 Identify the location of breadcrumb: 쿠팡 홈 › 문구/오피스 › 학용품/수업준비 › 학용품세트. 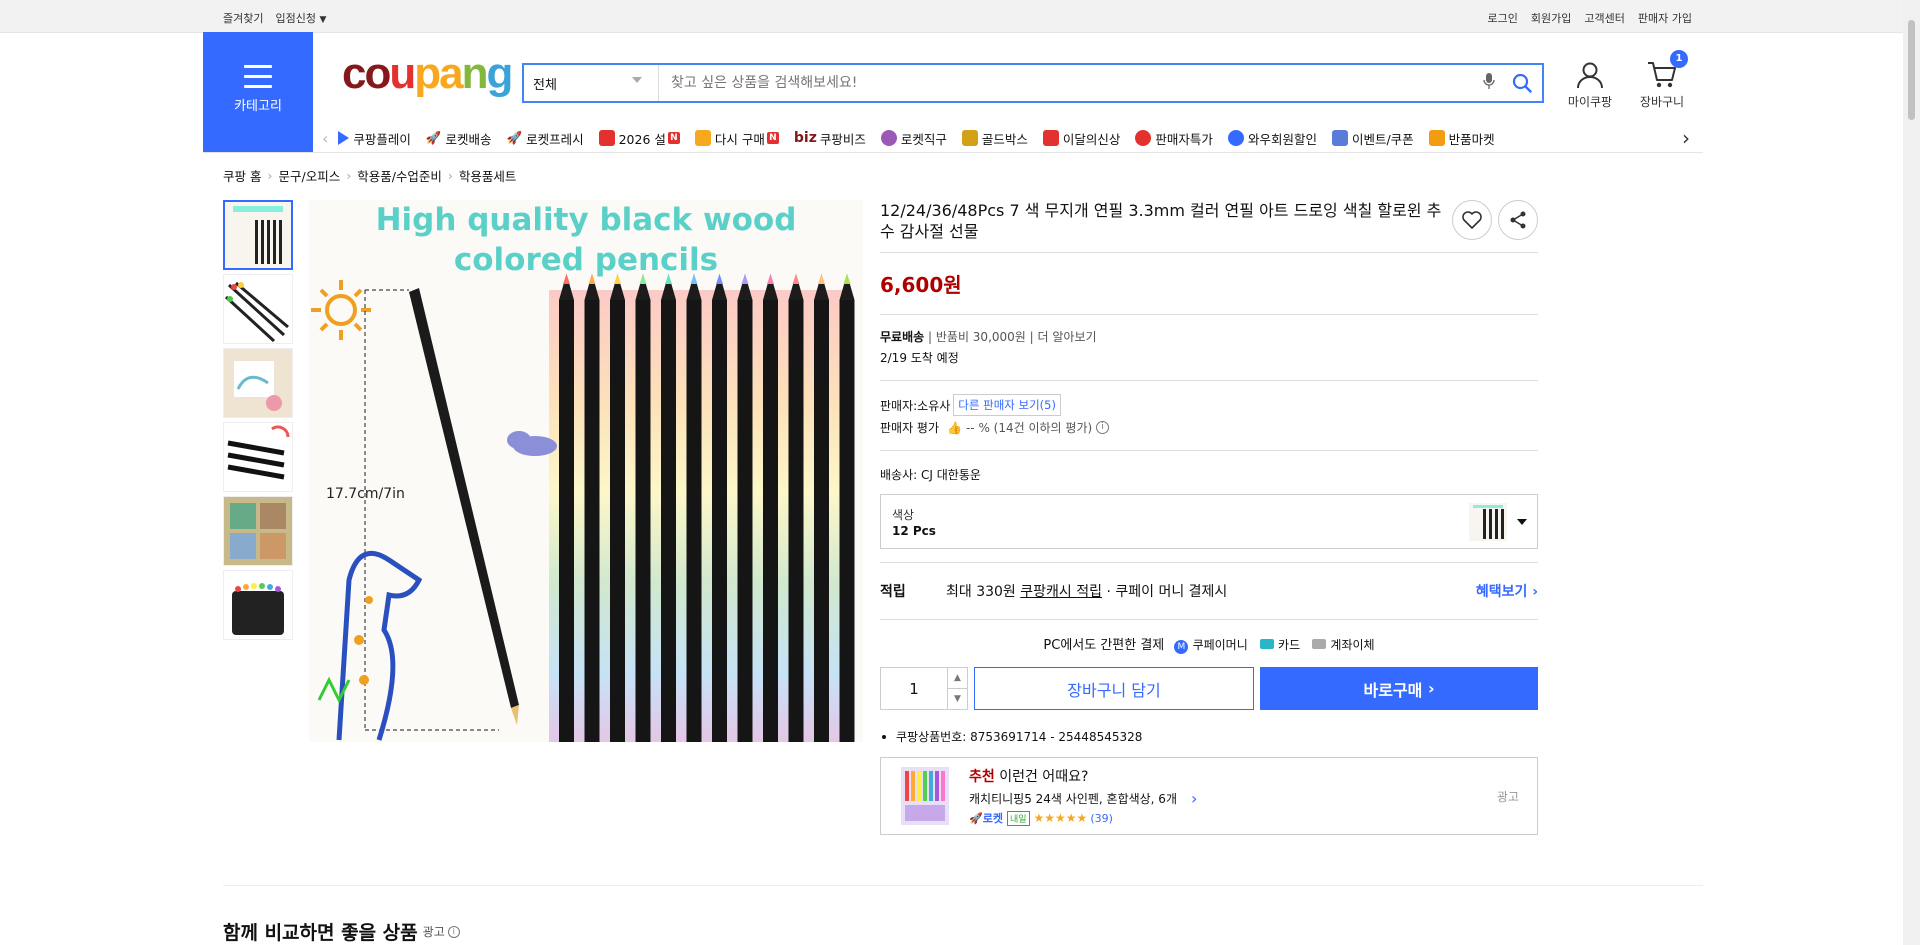
(369, 175).